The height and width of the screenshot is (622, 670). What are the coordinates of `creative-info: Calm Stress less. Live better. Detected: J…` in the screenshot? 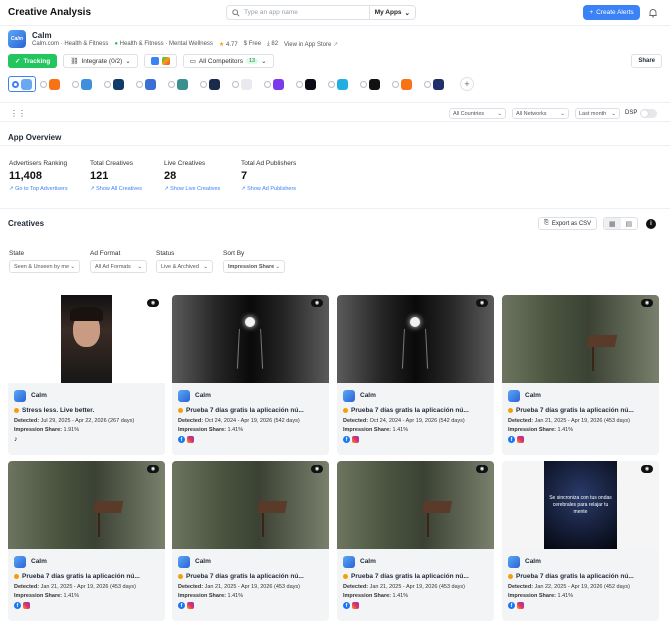 It's located at (86, 419).